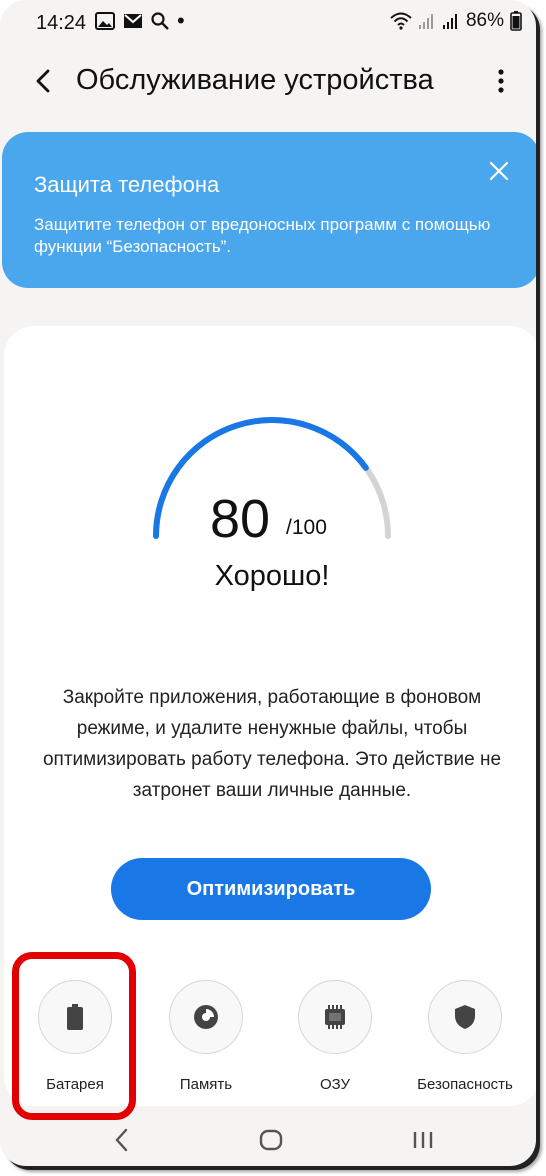  Describe the element at coordinates (181, 20) in the screenshot. I see `more-notifications-icon: •` at that location.